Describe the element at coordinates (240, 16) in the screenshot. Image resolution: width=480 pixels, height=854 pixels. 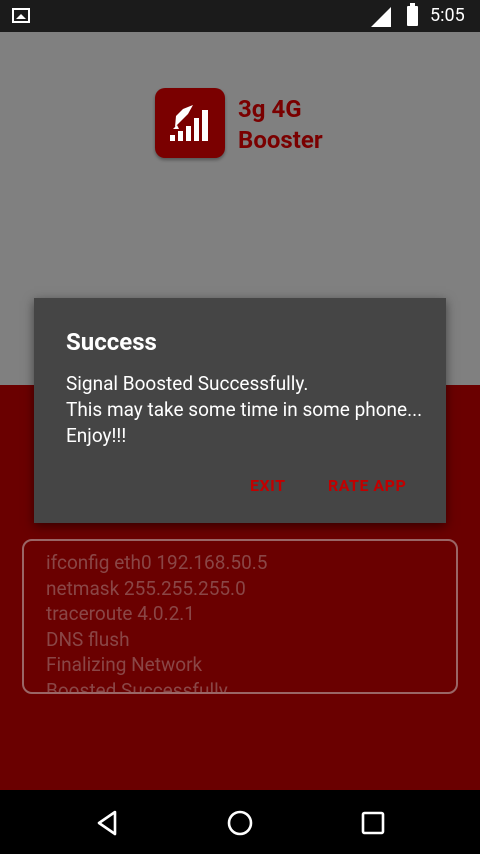
I see `status-bar: 5:05` at that location.